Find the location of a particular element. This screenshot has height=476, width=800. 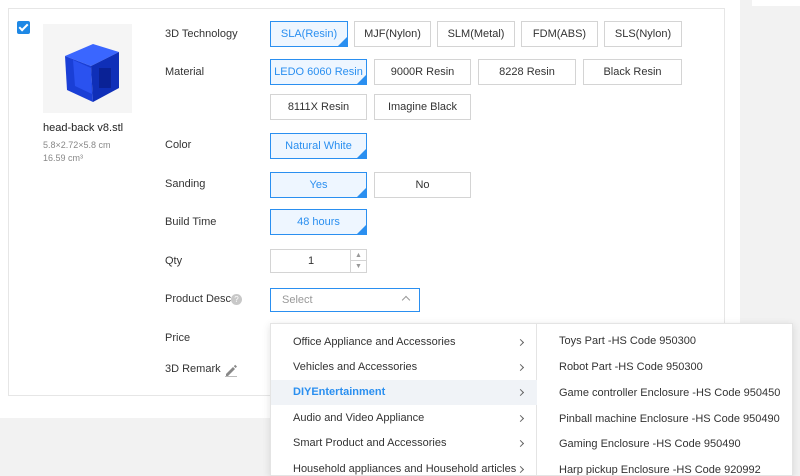

tech-option-sla: SLA(Resin) is located at coordinates (309, 34).